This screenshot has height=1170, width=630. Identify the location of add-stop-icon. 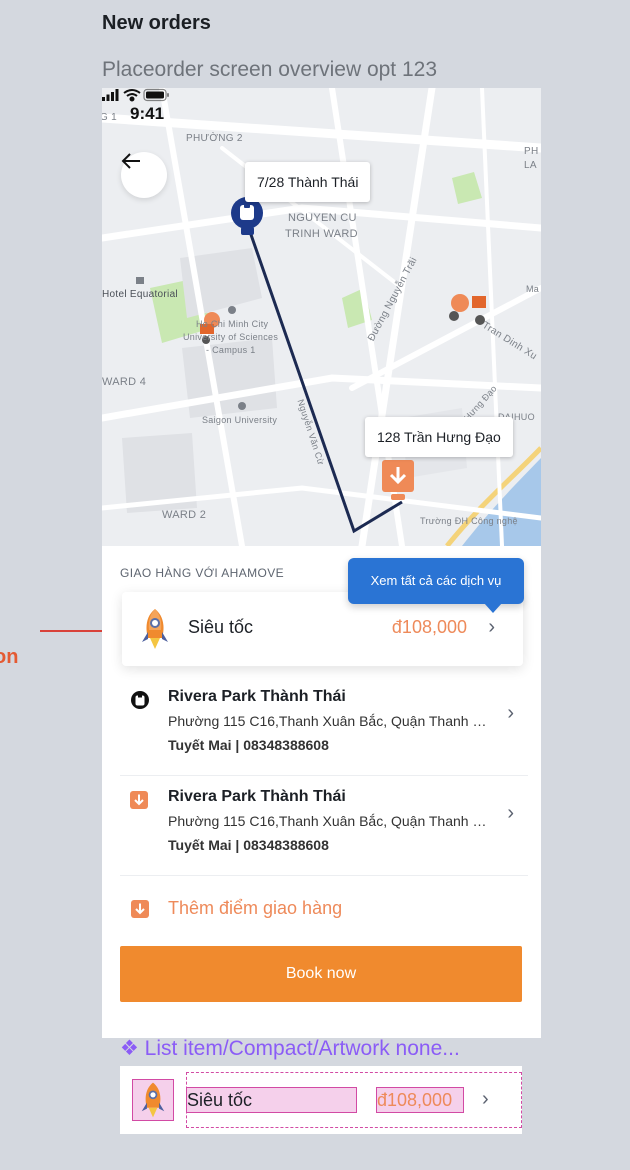
(140, 909).